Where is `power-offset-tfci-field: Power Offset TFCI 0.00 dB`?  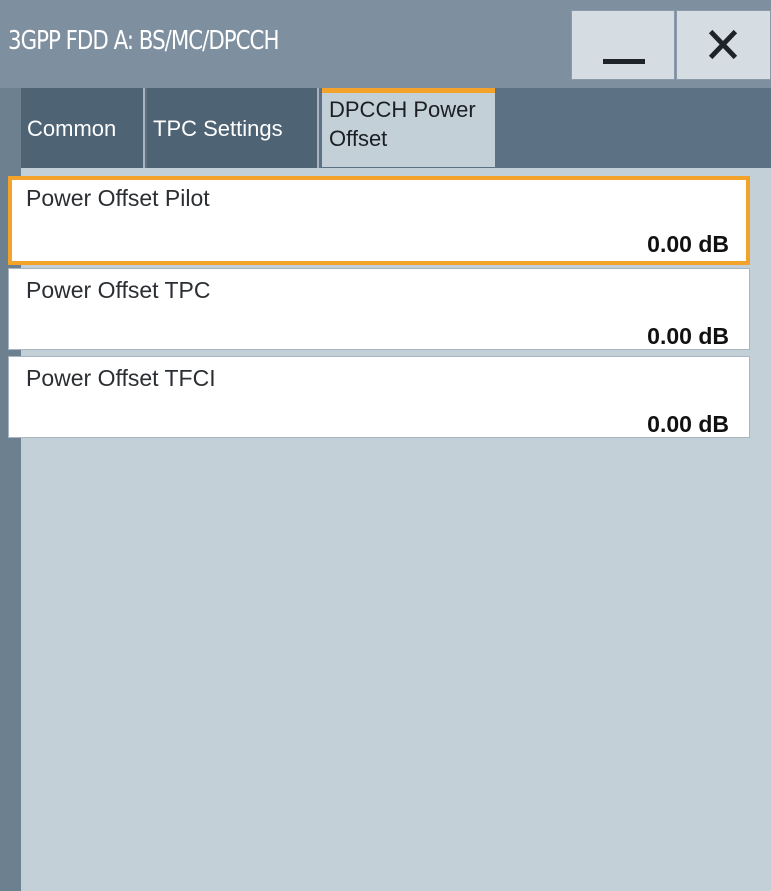
power-offset-tfci-field: Power Offset TFCI 0.00 dB is located at coordinates (379, 397).